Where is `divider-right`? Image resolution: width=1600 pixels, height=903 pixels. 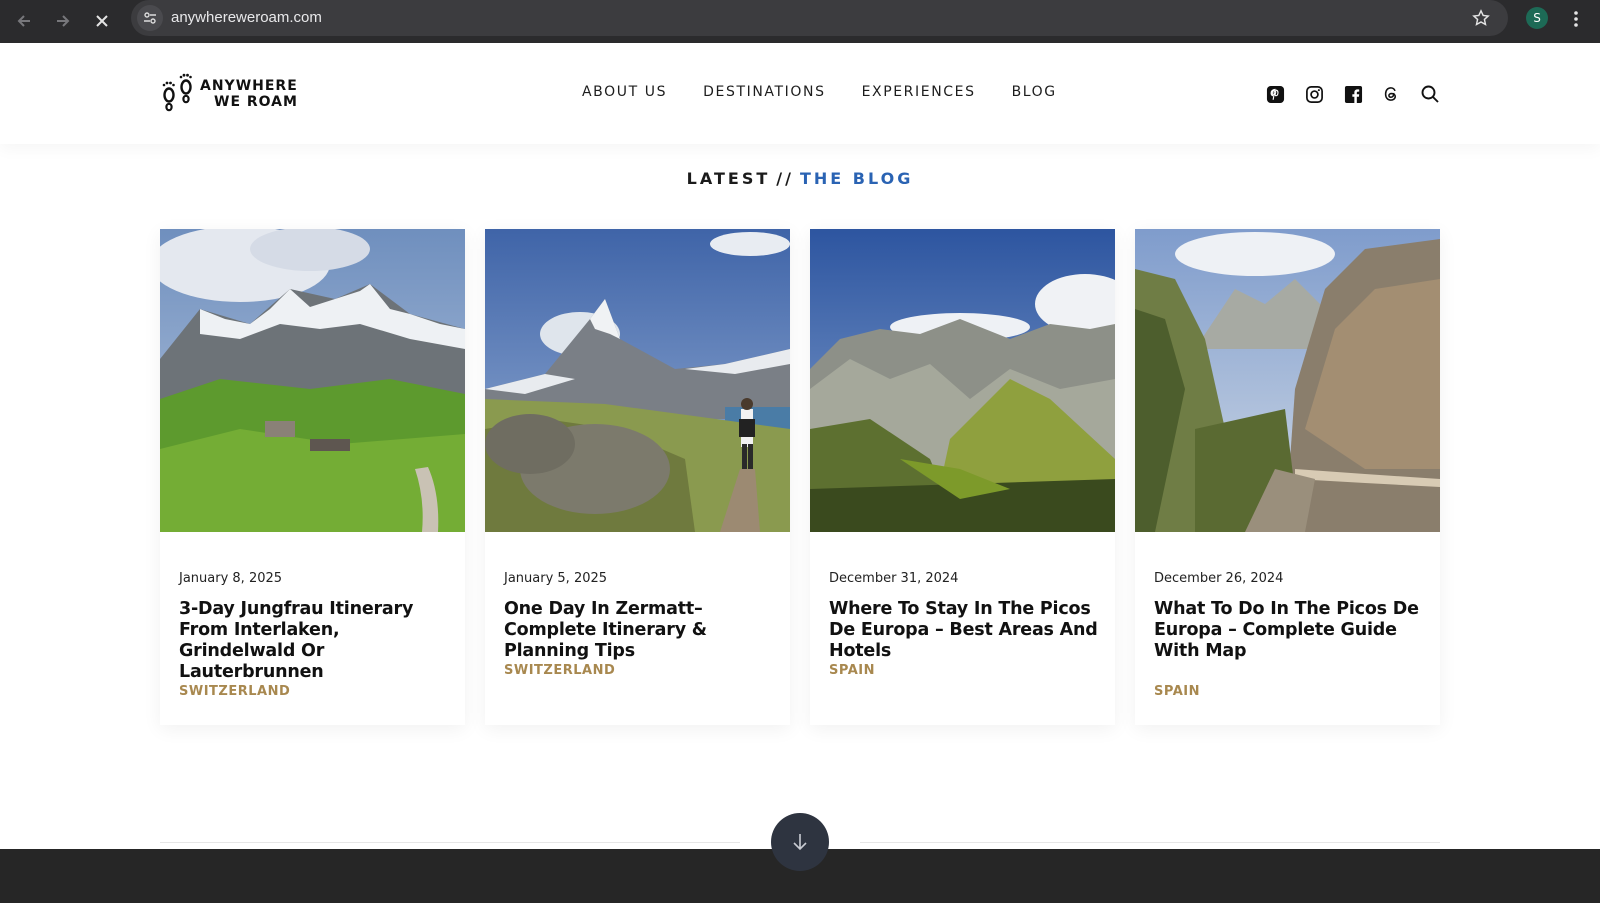
divider-right is located at coordinates (1150, 842).